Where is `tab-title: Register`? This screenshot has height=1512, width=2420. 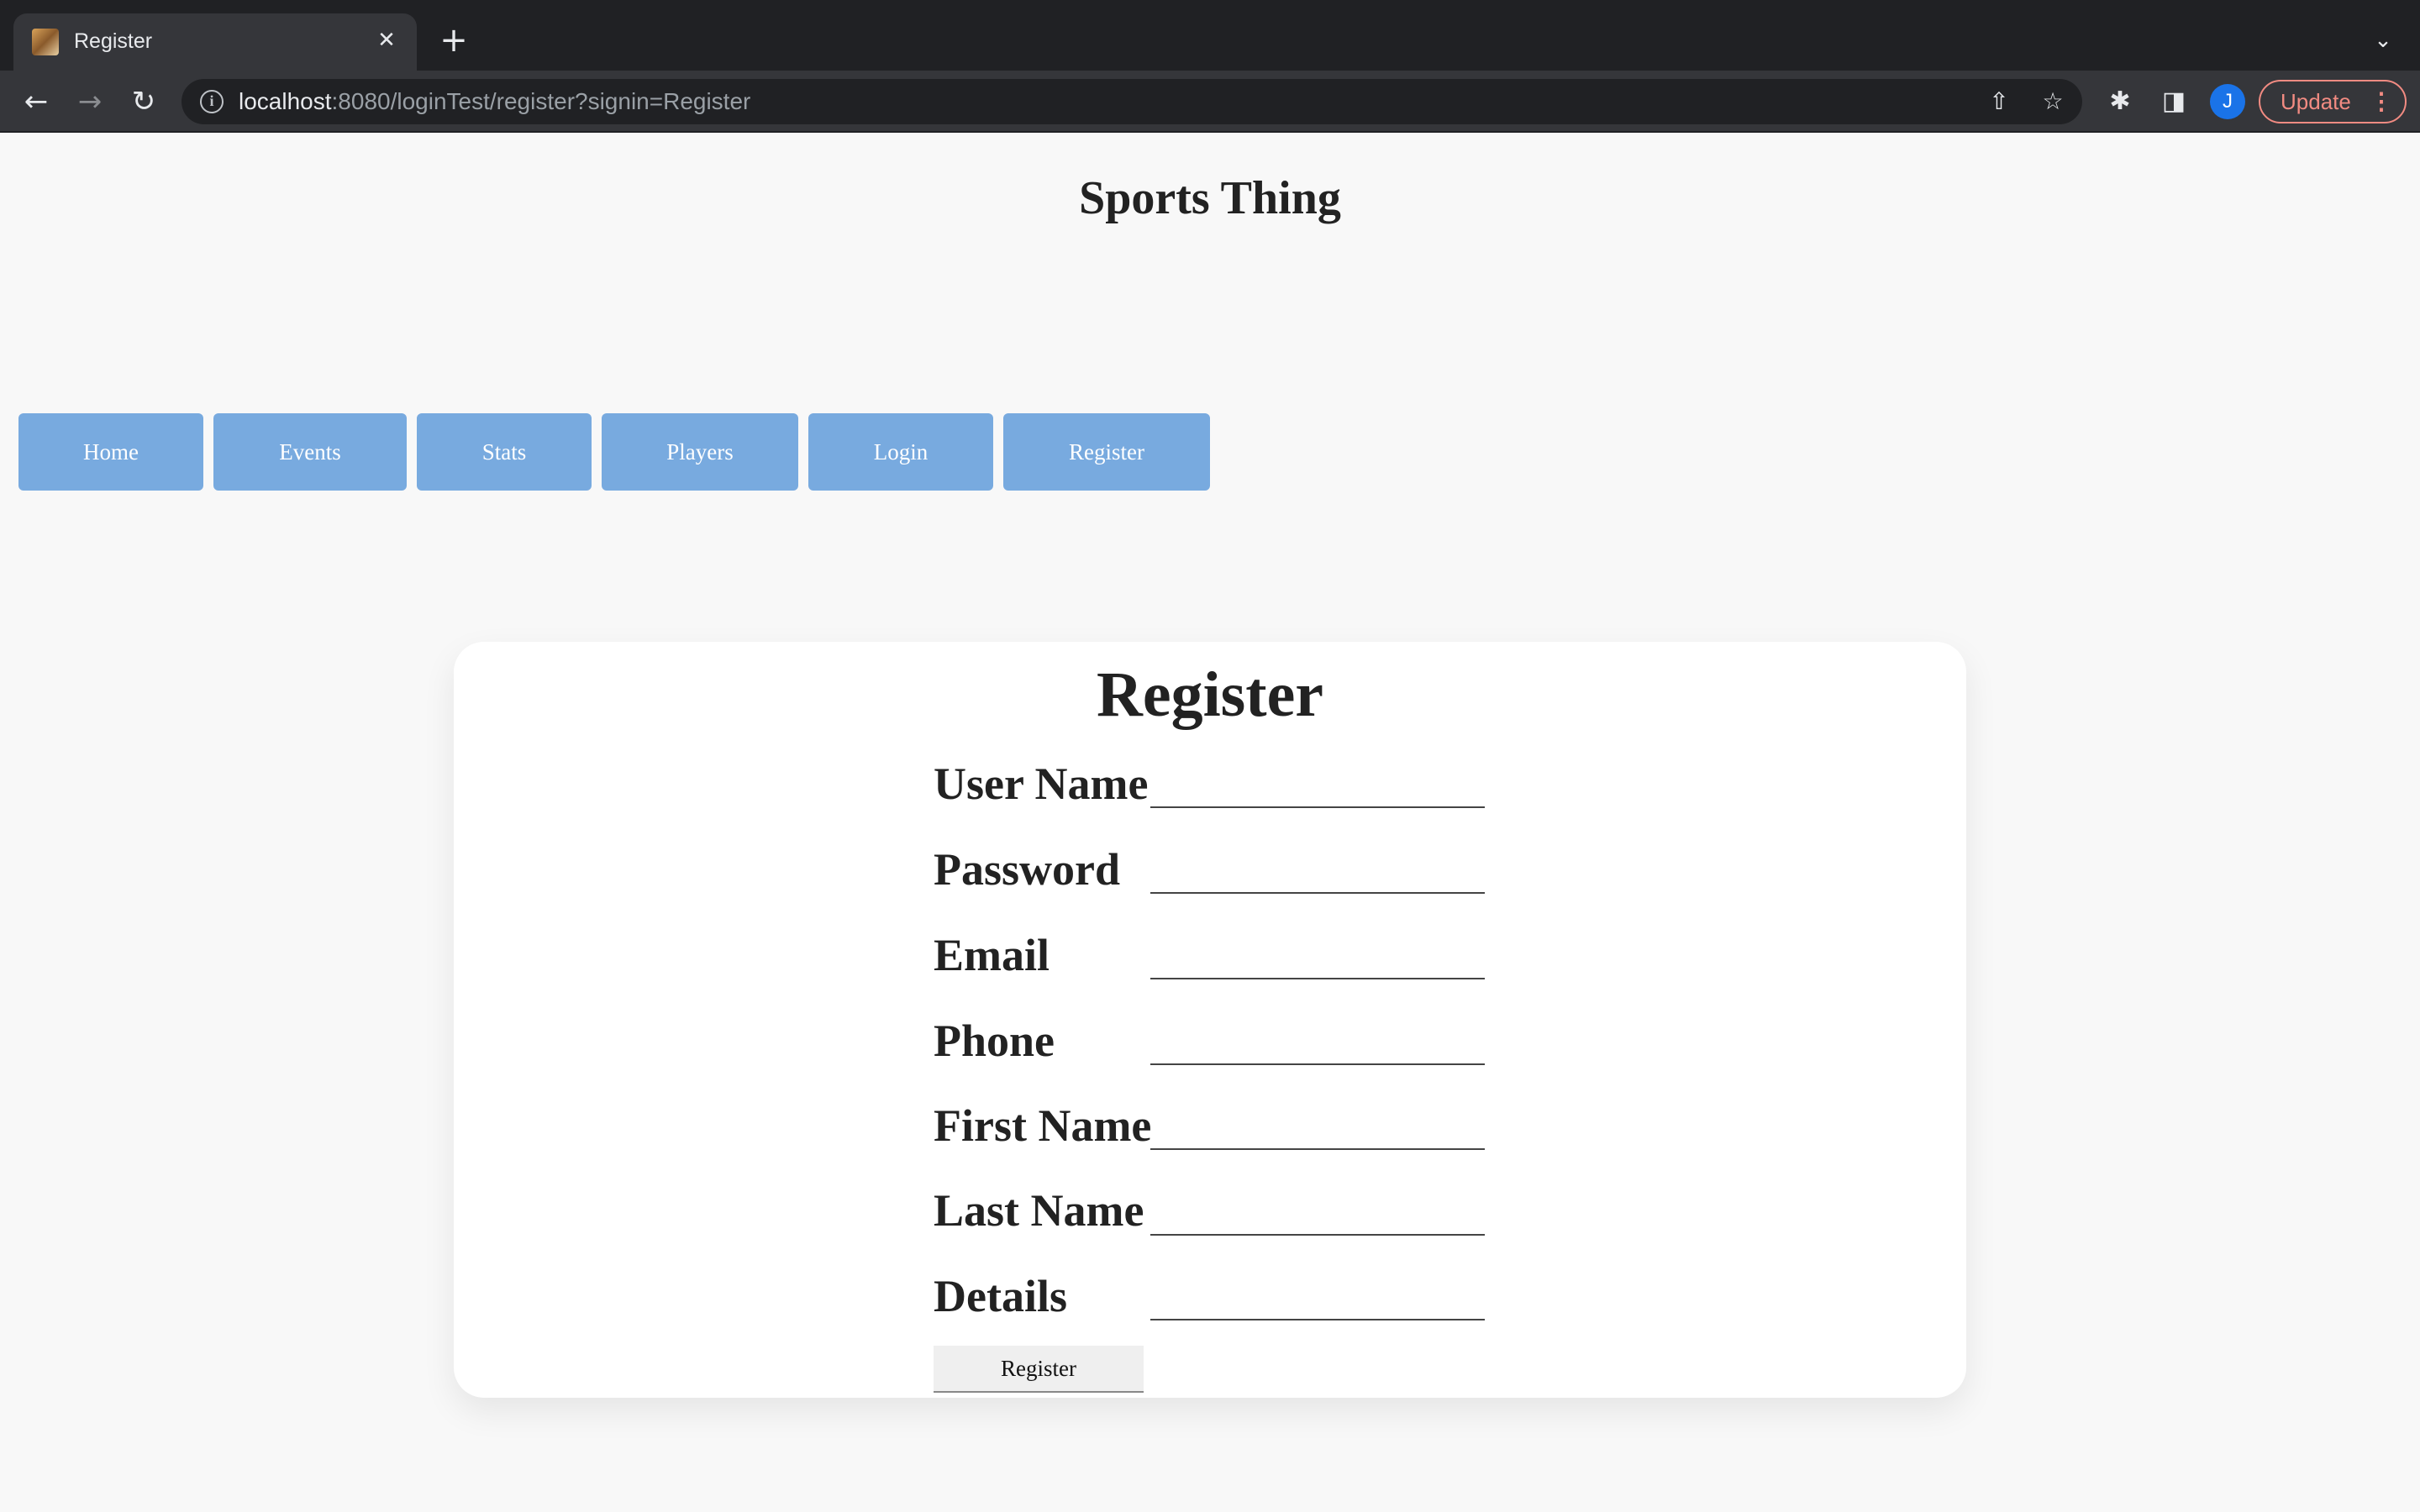 tab-title: Register is located at coordinates (113, 41).